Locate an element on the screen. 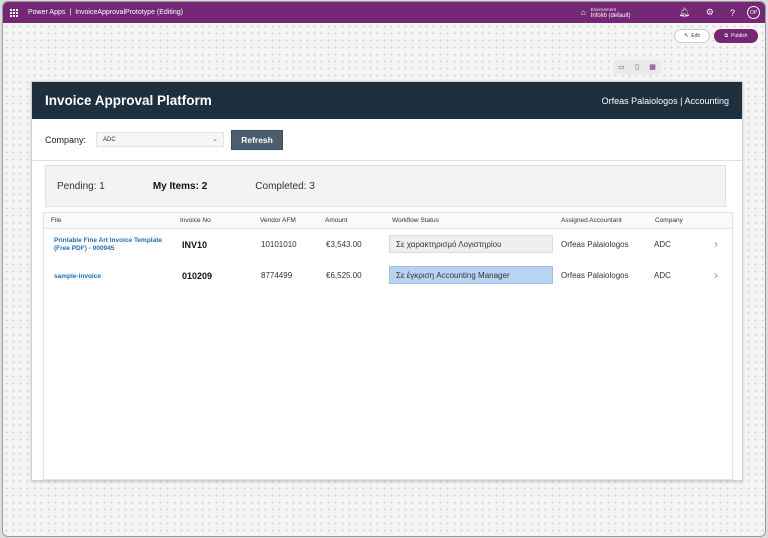  edit-button: ✎ Edit is located at coordinates (692, 36).